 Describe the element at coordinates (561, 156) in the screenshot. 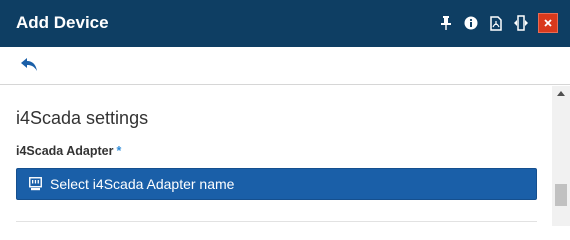

I see `vertical-scrollbar` at that location.